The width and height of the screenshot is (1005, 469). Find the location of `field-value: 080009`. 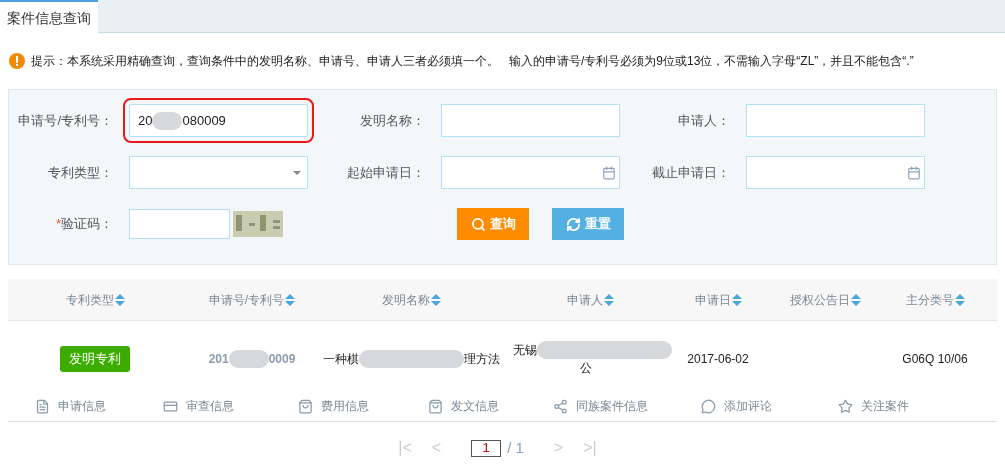

field-value: 080009 is located at coordinates (204, 120).